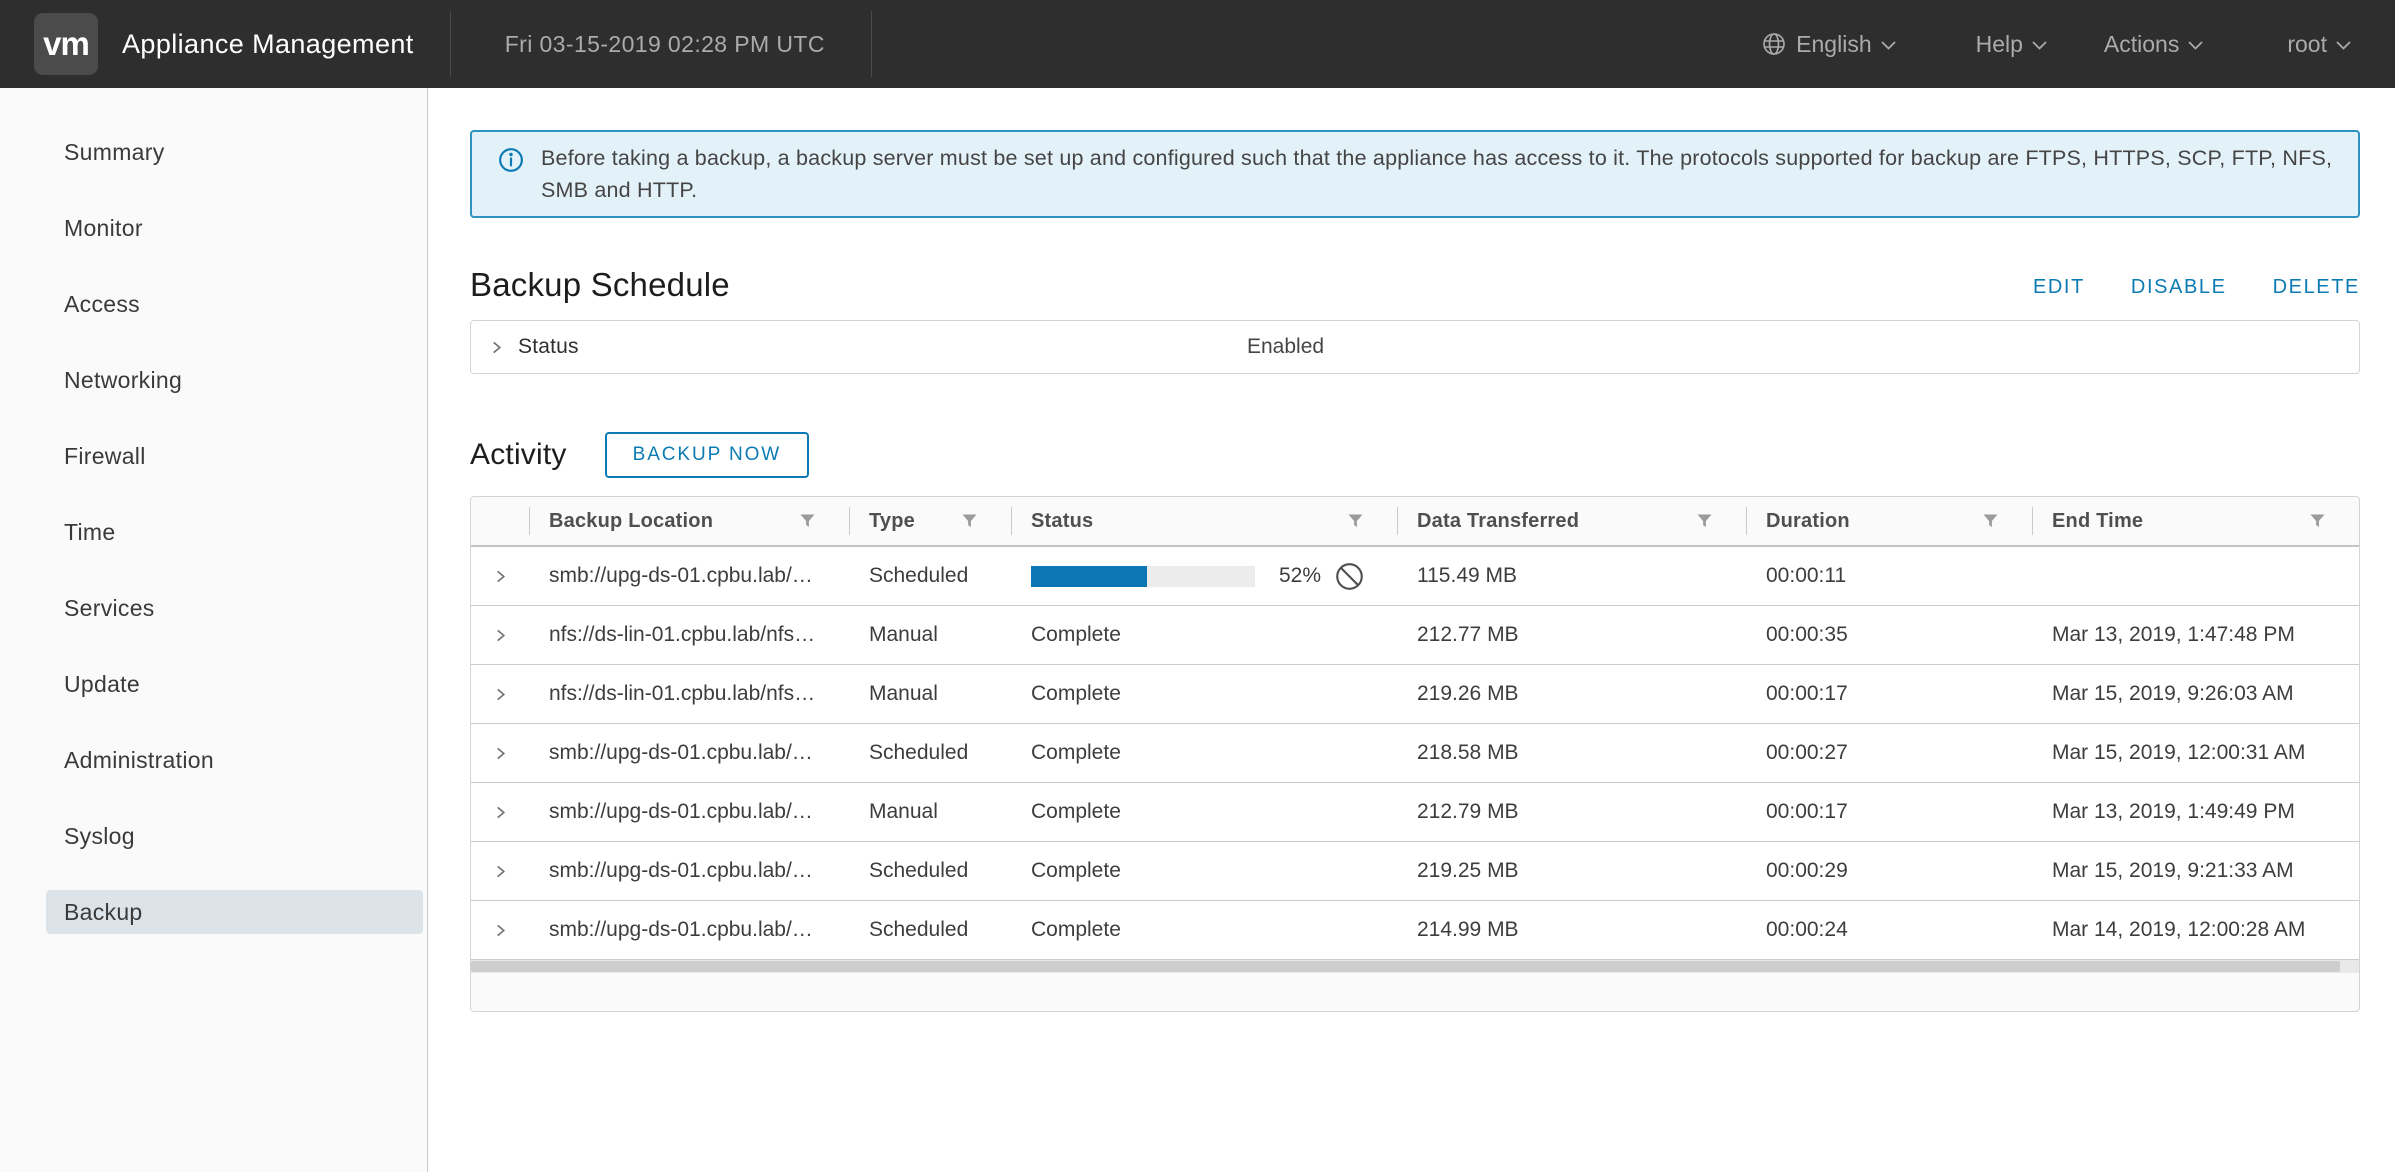 The image size is (2395, 1172). I want to click on delete-button: DELETE, so click(2316, 287).